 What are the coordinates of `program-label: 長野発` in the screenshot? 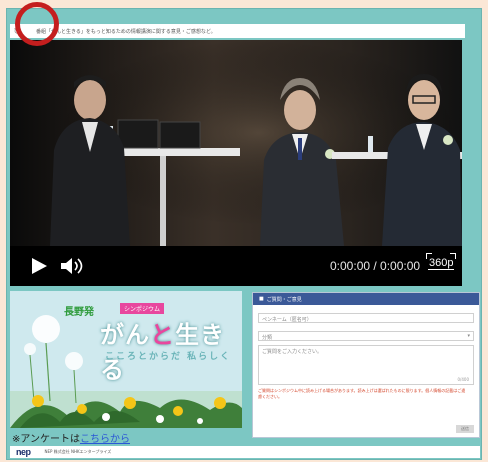 It's located at (79, 312).